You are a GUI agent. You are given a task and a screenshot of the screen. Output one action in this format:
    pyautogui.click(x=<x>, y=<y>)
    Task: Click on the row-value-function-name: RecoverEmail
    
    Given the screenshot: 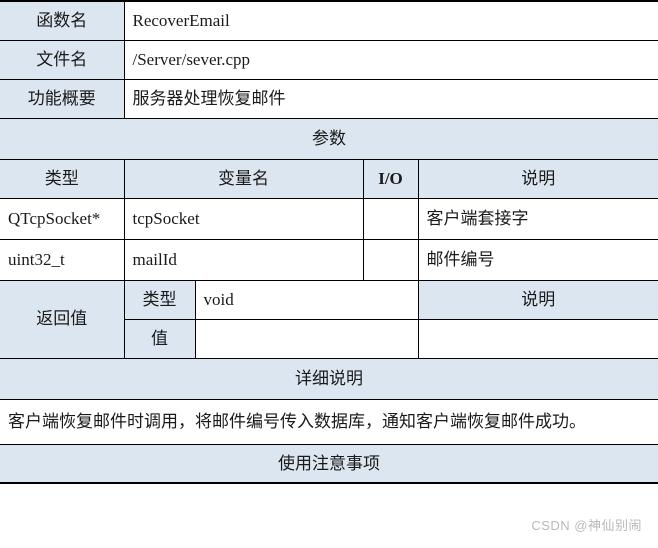 What is the action you would take?
    pyautogui.click(x=390, y=20)
    